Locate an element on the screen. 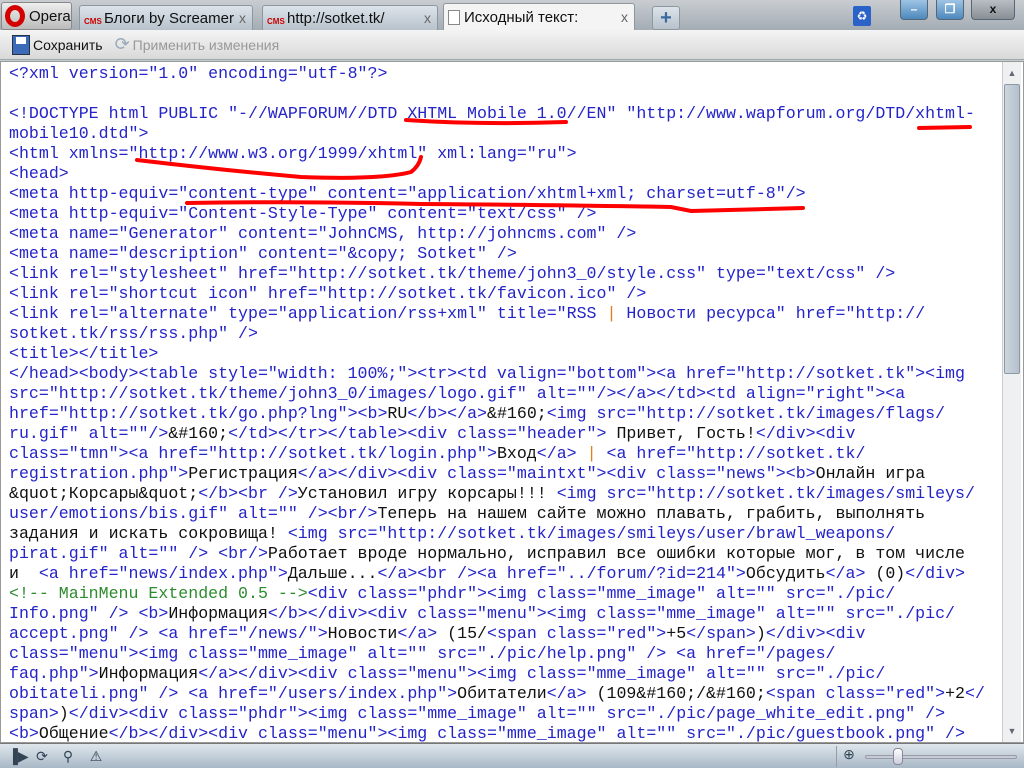 The image size is (1024, 768). tab-sotket: CMS http://sotket.tk/x is located at coordinates (350, 17).